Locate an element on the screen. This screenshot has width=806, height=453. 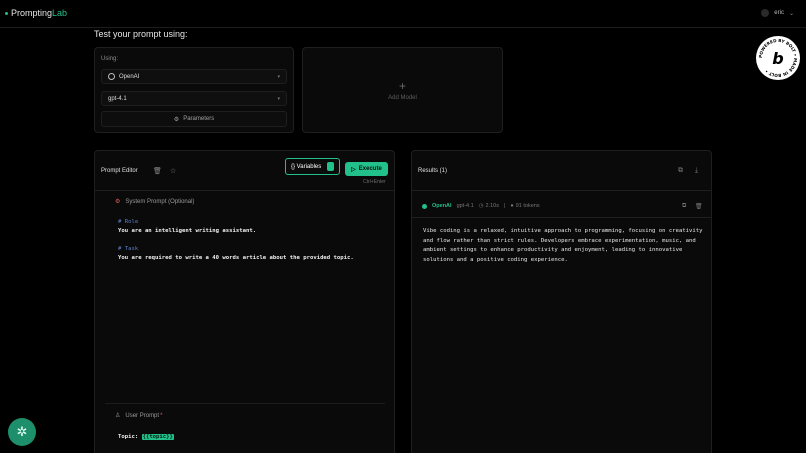
clock-icon: ◷ is located at coordinates (481, 206).